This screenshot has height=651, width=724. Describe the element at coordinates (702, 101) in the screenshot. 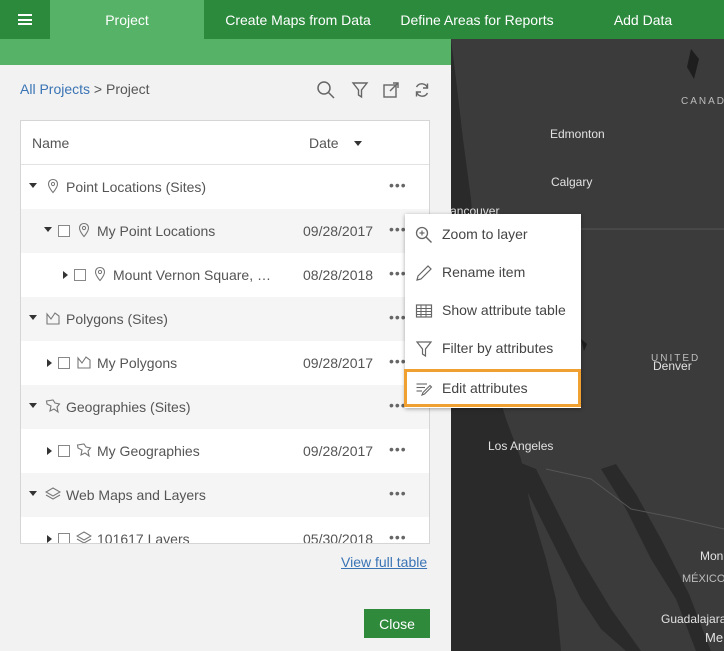

I see `map-label-canada: CANADA` at that location.